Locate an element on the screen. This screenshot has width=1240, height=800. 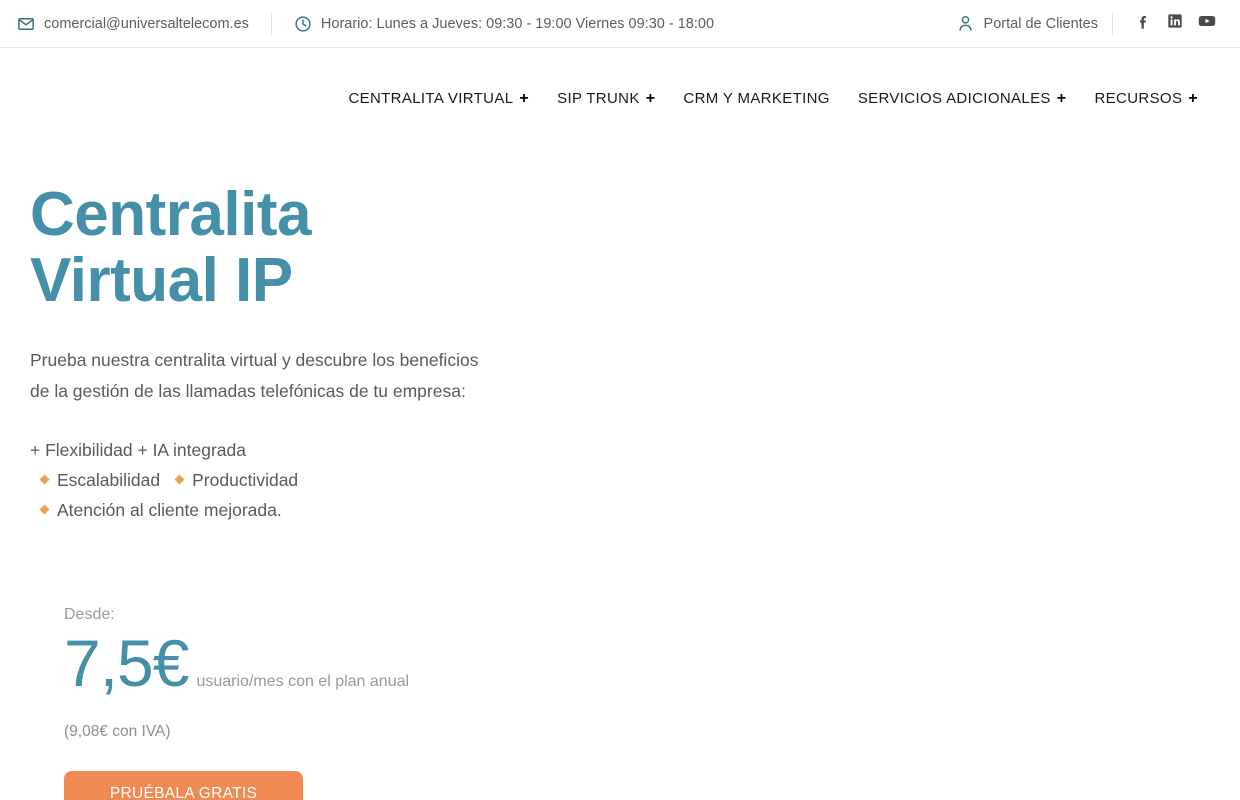
nav-item-sip-trunk: SIP TRUNK + is located at coordinates (606, 98).